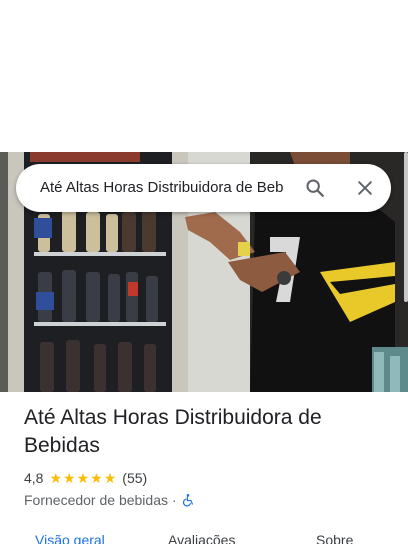 The image size is (408, 544). Describe the element at coordinates (134, 478) in the screenshot. I see `review-count: (55)` at that location.